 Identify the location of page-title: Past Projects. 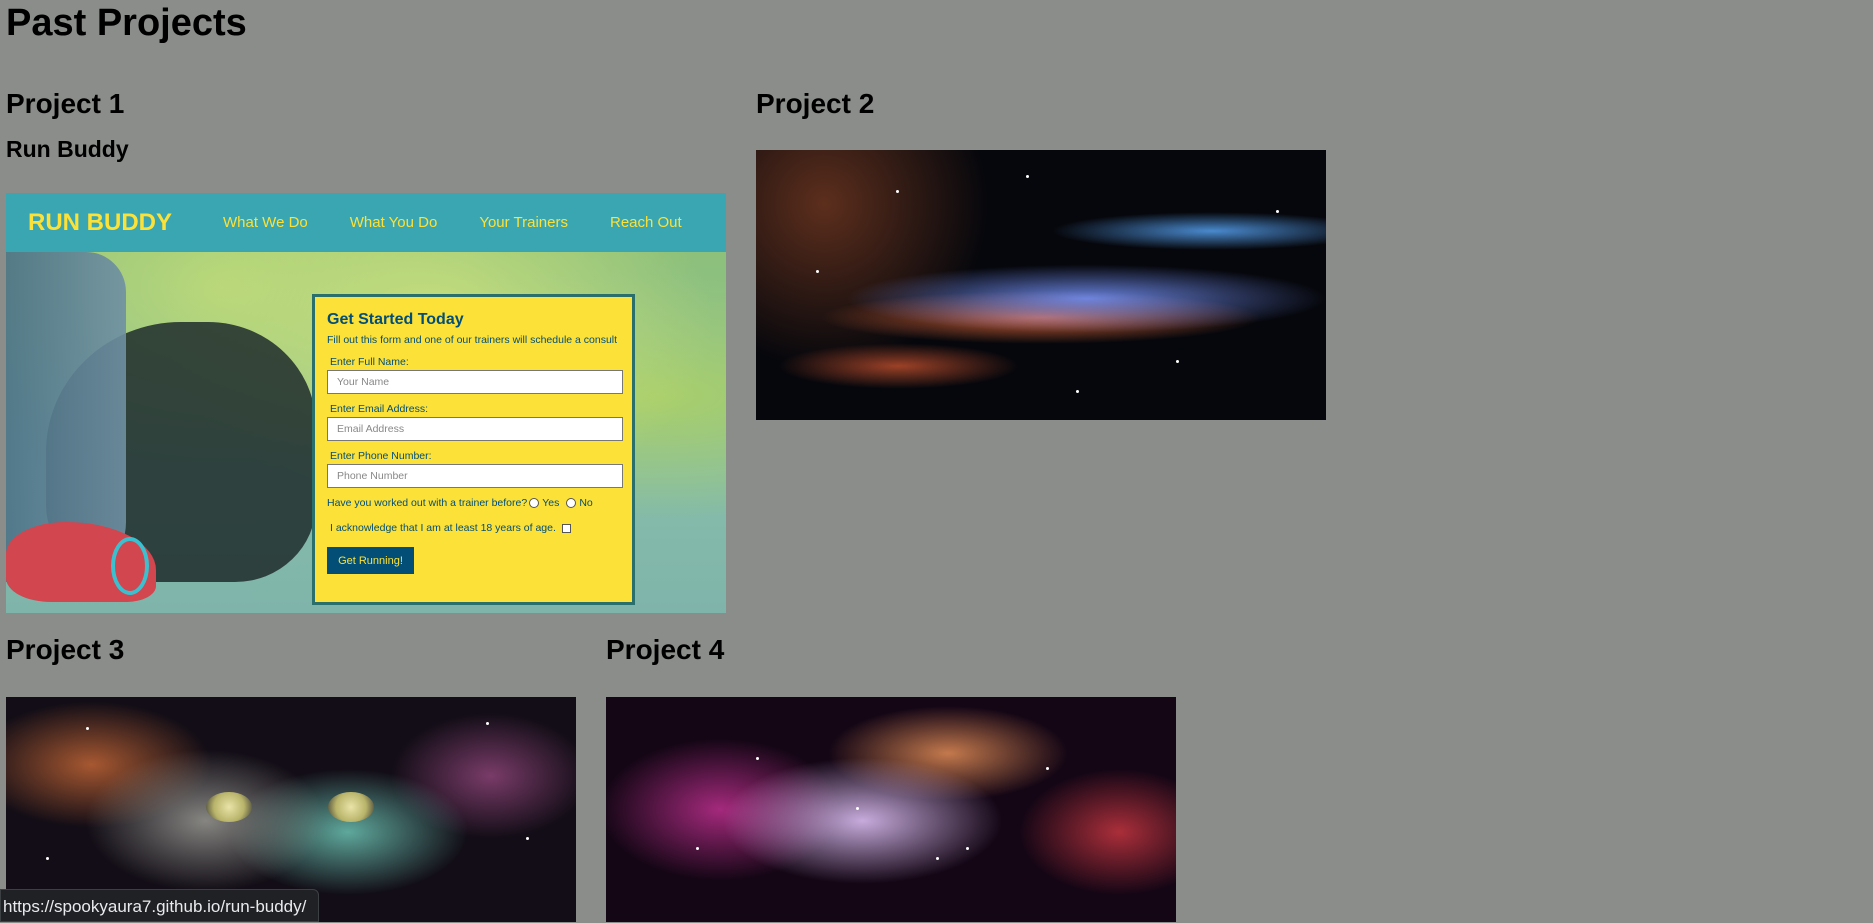
(126, 23).